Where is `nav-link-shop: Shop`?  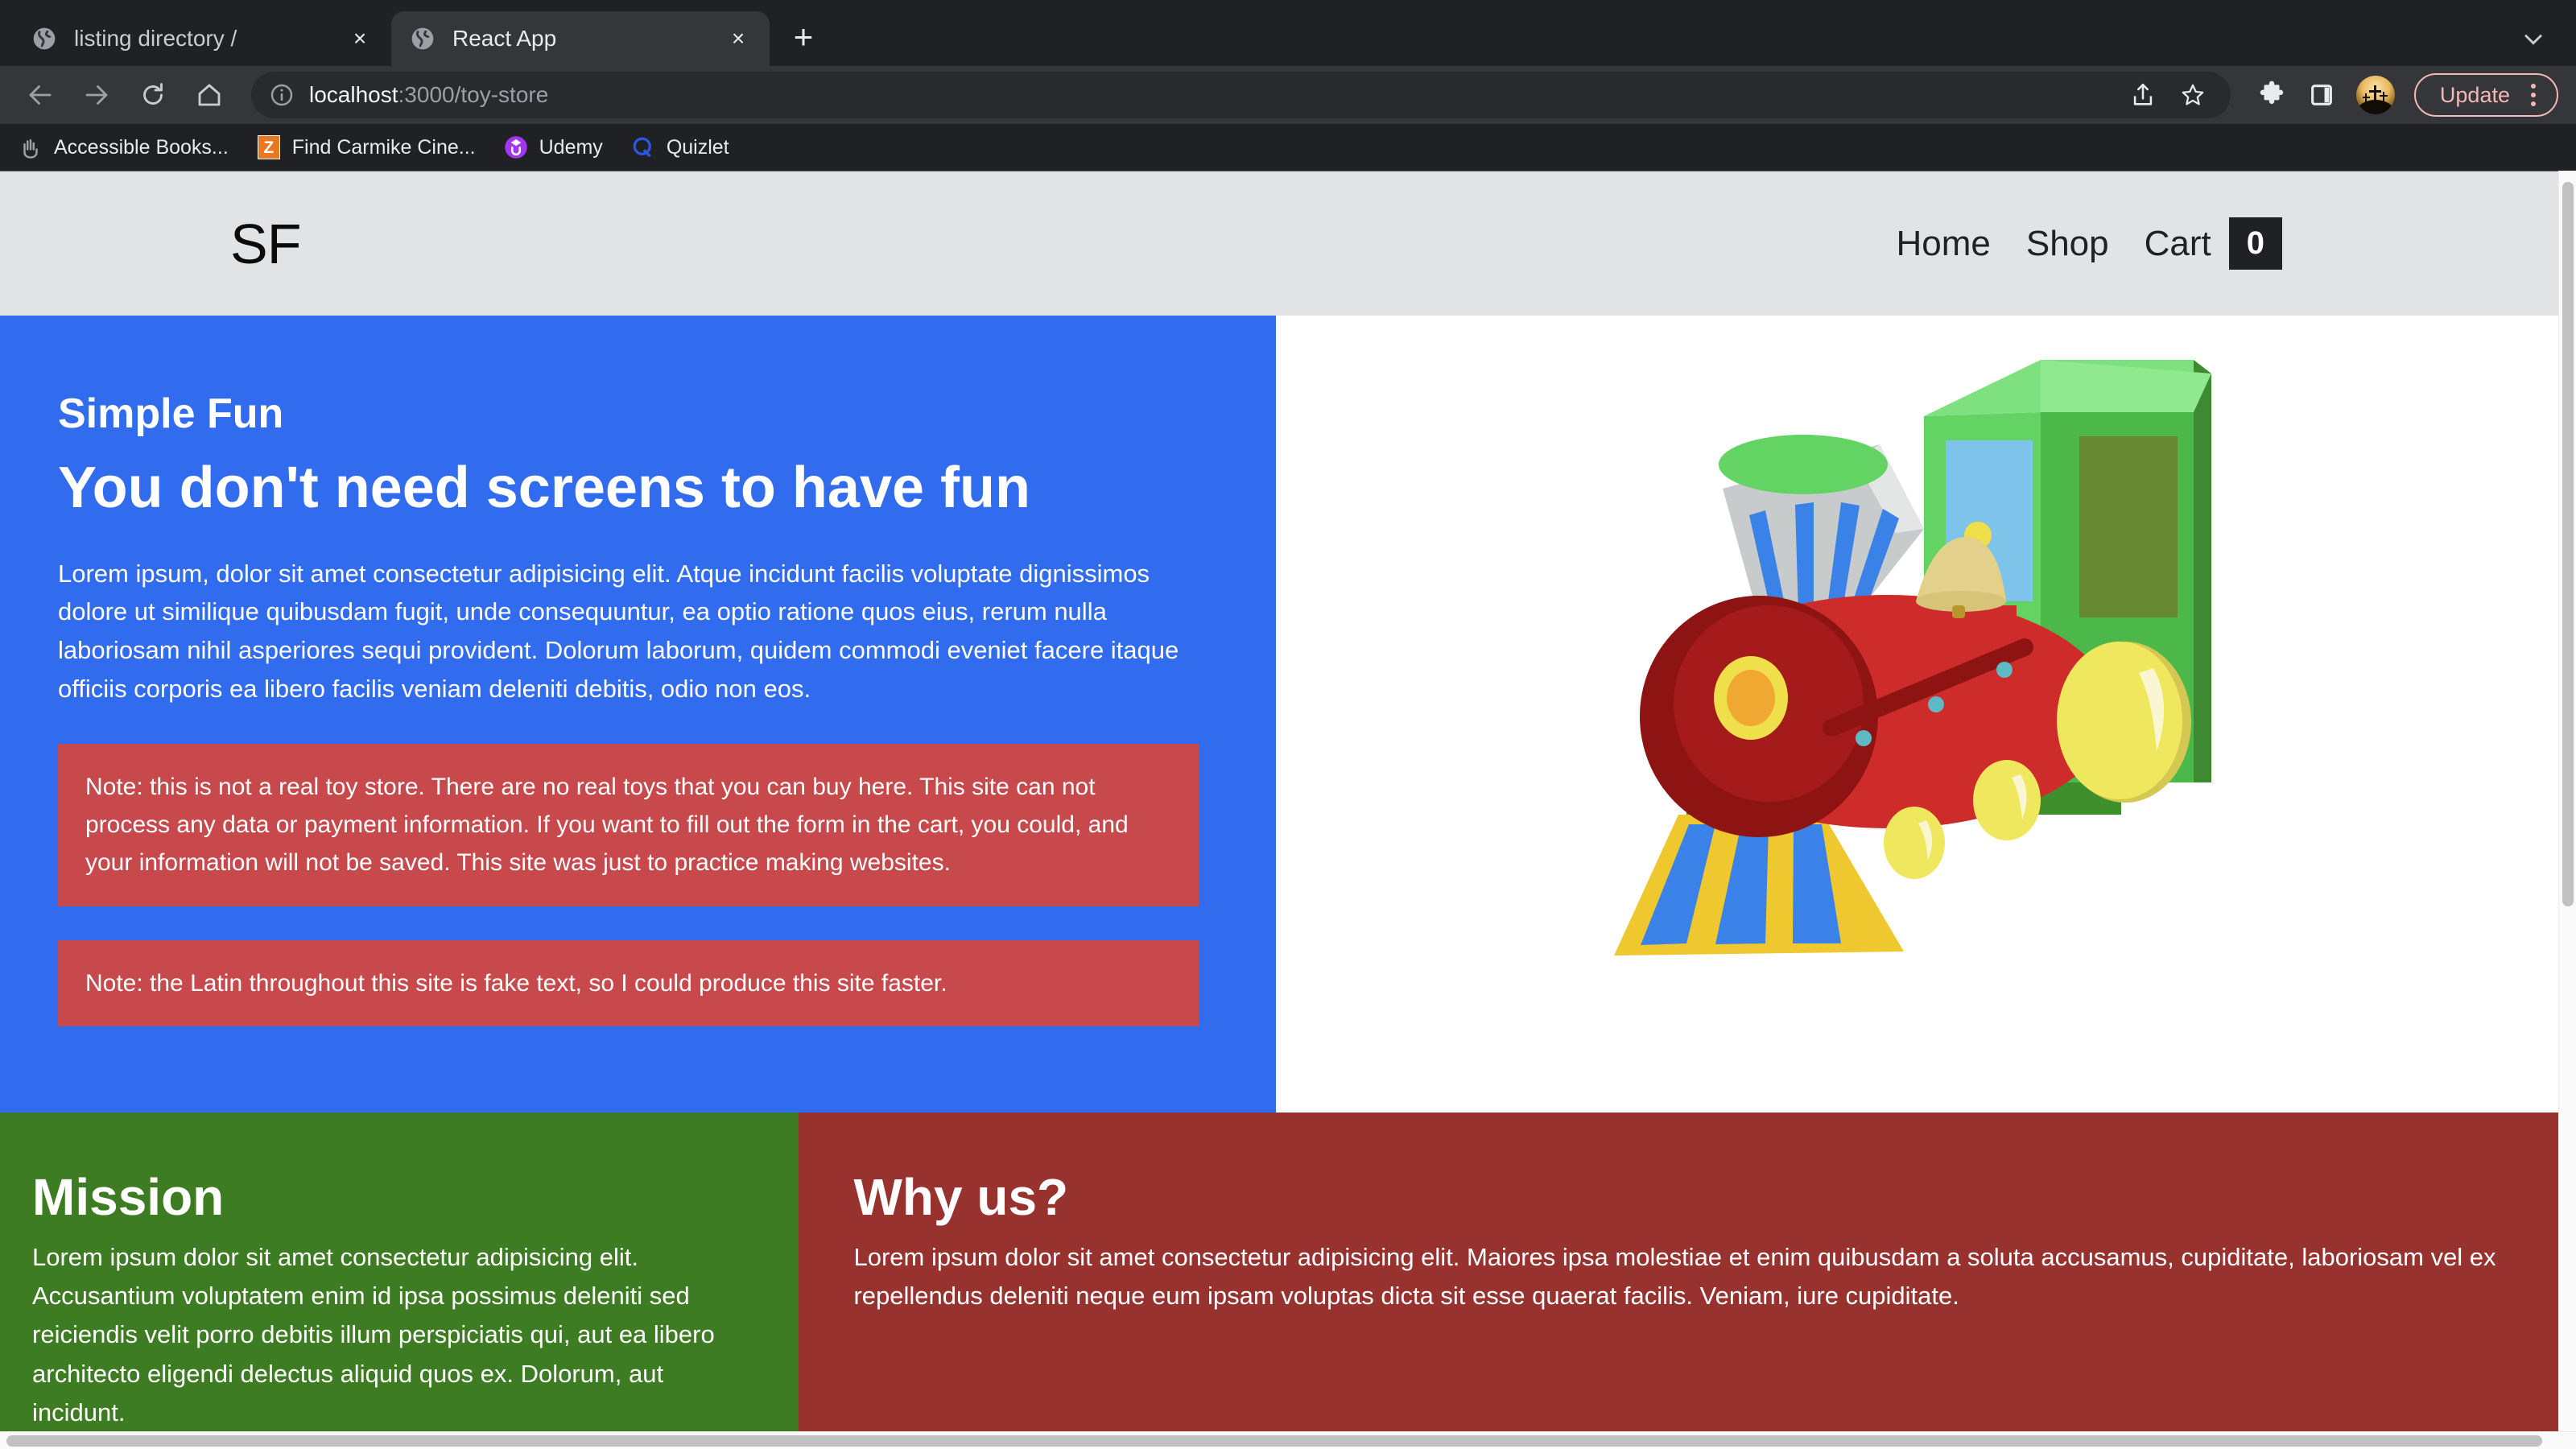 nav-link-shop: Shop is located at coordinates (2067, 244).